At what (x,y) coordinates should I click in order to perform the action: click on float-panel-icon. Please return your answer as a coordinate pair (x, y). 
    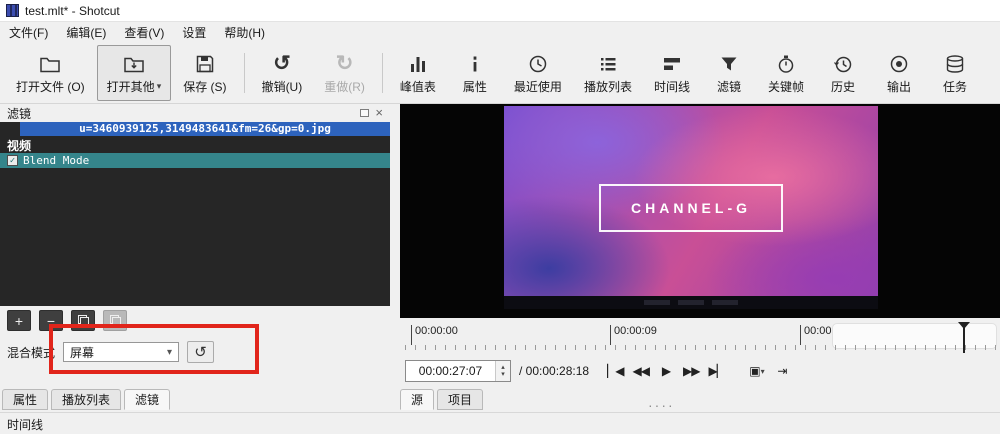
    Looking at the image, I should click on (365, 113).